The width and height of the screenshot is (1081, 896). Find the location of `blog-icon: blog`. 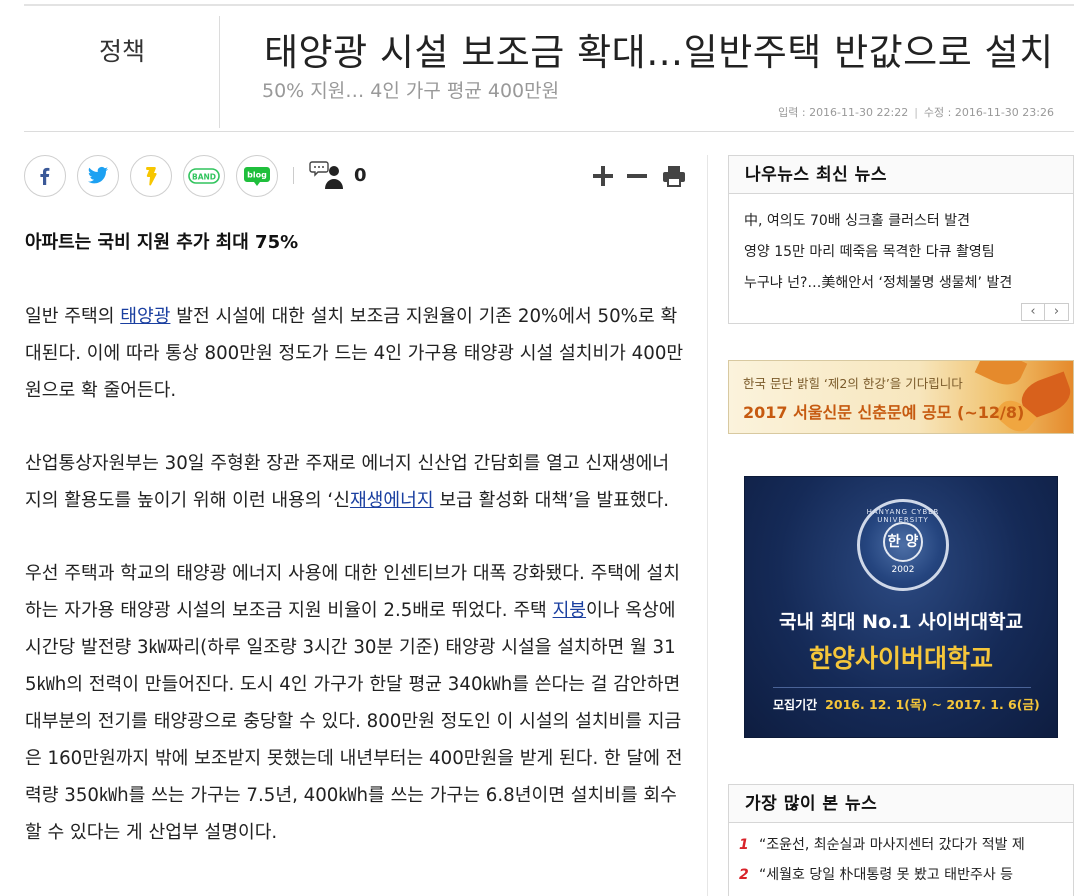

blog-icon: blog is located at coordinates (257, 176).